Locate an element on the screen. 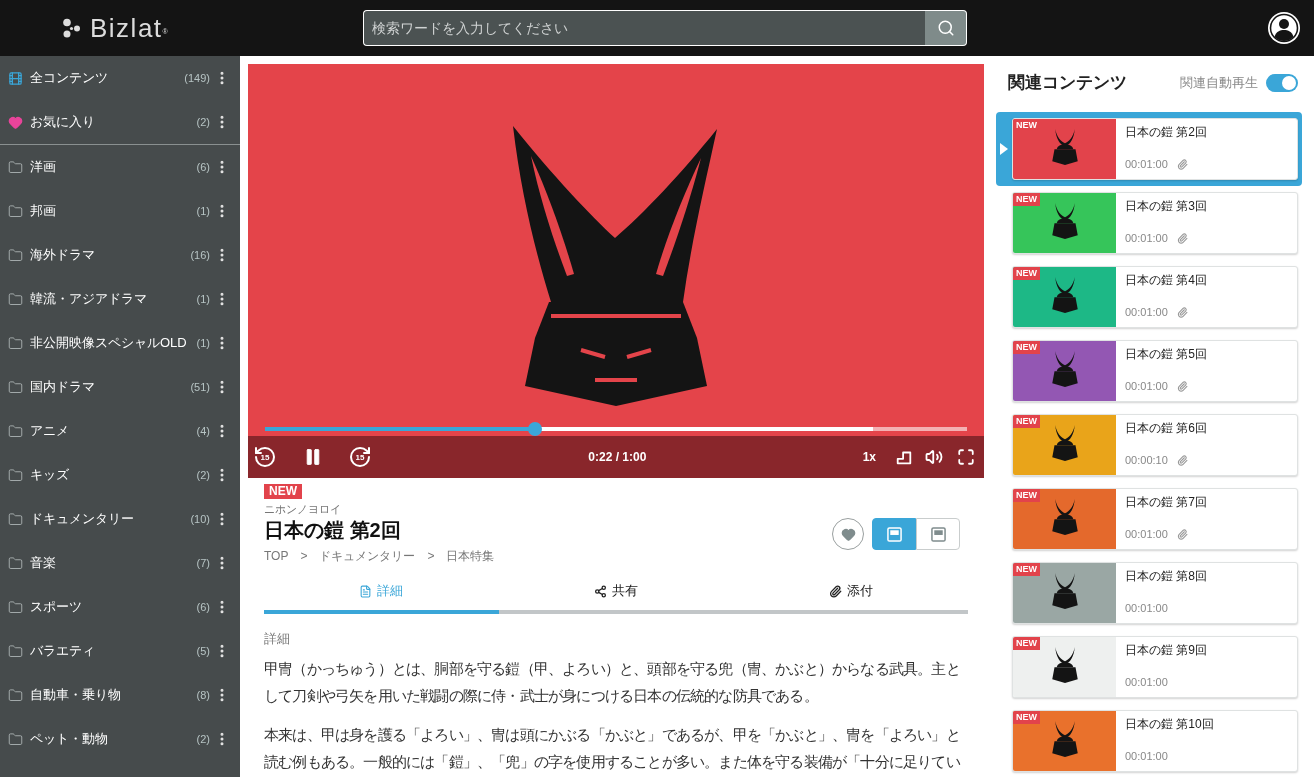 The height and width of the screenshot is (777, 1314). video-card: NEW 日本の鎧 第7回 00:01:00 is located at coordinates (1155, 519).